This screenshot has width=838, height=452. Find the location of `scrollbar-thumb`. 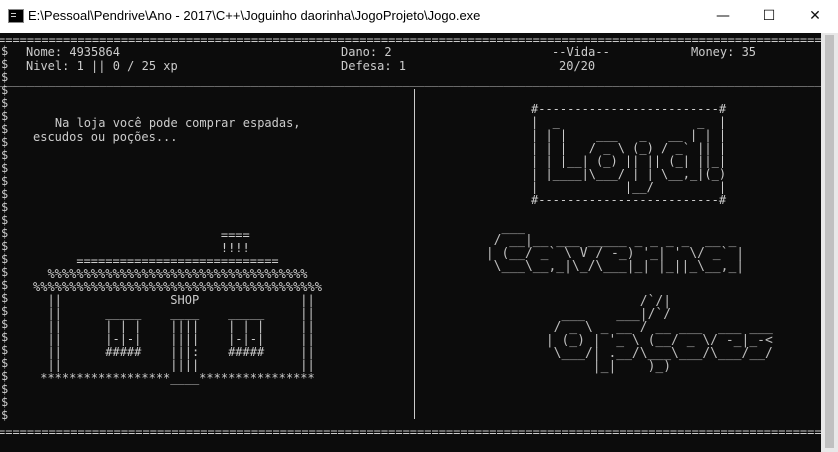

scrollbar-thumb is located at coordinates (829, 241).